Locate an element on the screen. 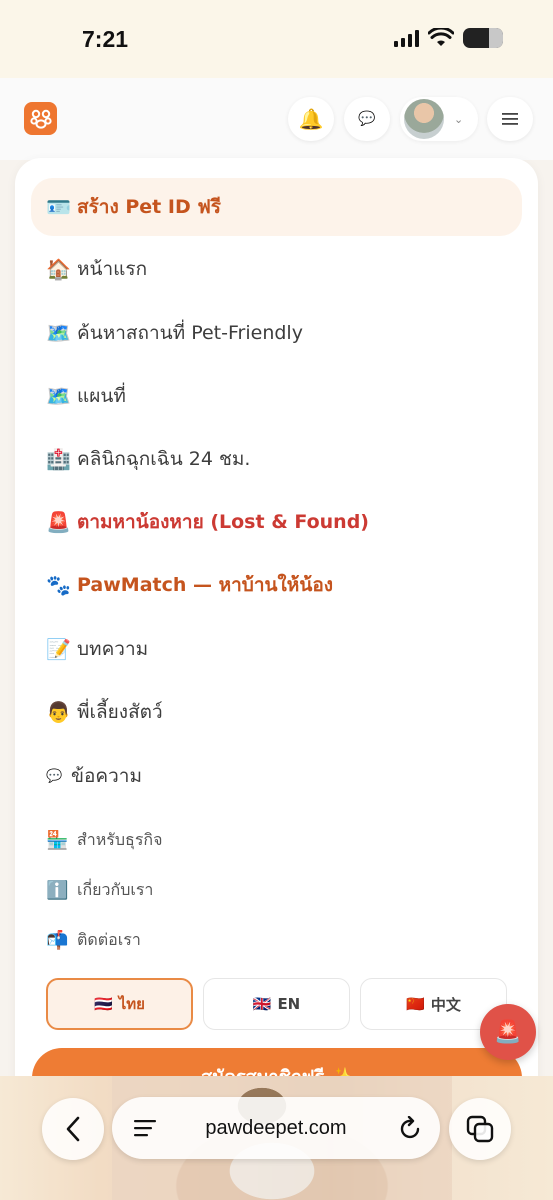 This screenshot has width=553, height=1200. address-bar: pawdeepet.com is located at coordinates (276, 1128).